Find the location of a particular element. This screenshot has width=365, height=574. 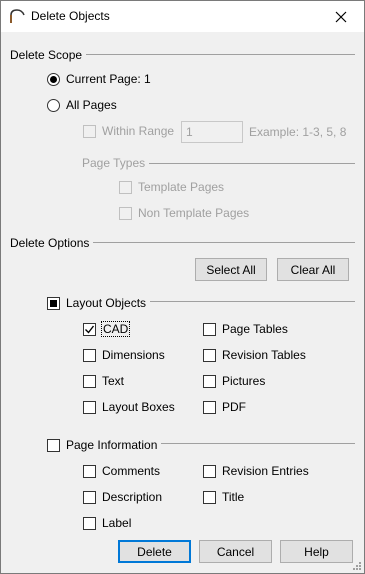

revision-tables-checkbox: Revision Tables is located at coordinates (254, 355).